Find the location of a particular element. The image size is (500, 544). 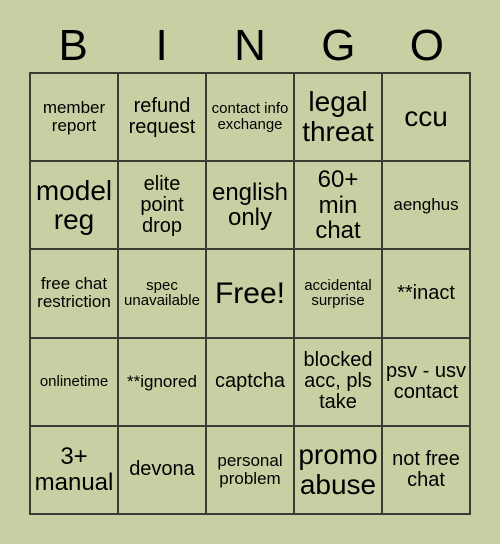

bingo-cell-label: contact info exchange is located at coordinates (250, 117).